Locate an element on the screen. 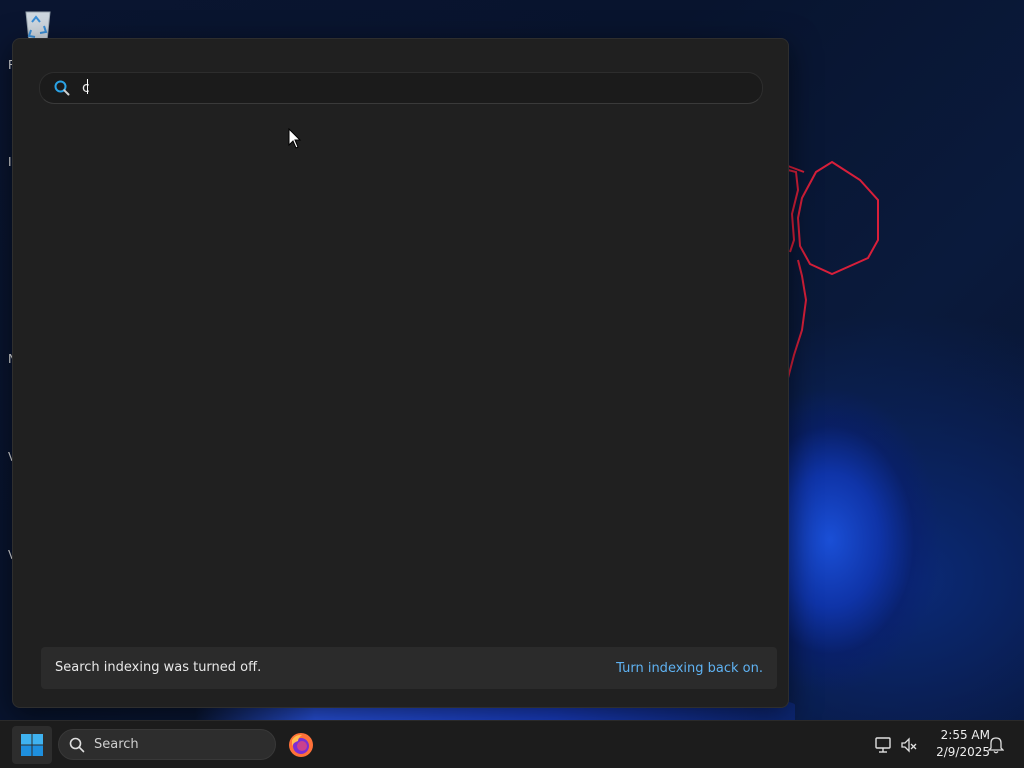 This screenshot has width=1024, height=768. windows-logo-icon is located at coordinates (32, 745).